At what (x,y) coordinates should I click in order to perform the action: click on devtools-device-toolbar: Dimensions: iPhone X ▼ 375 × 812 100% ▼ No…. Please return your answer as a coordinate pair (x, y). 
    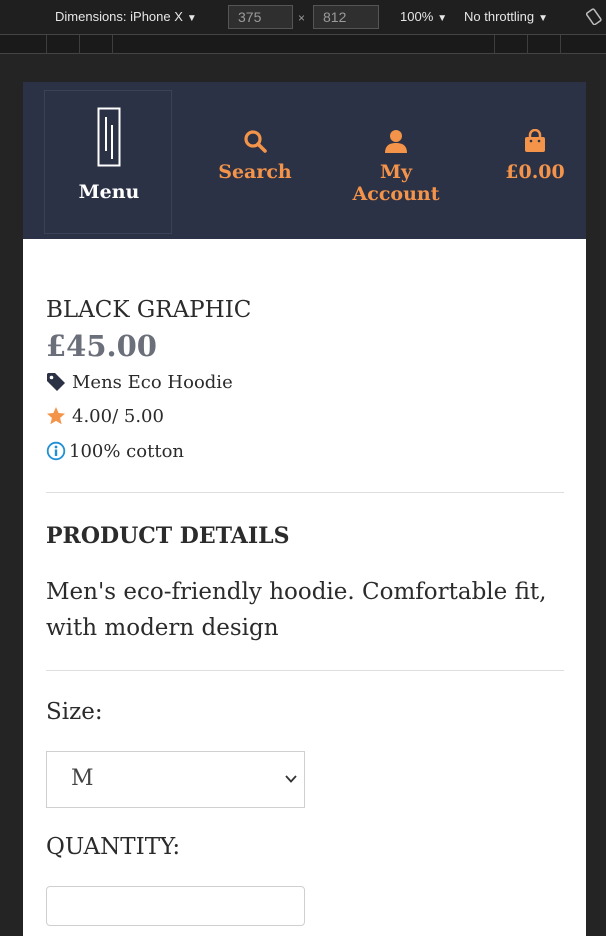
    Looking at the image, I should click on (303, 17).